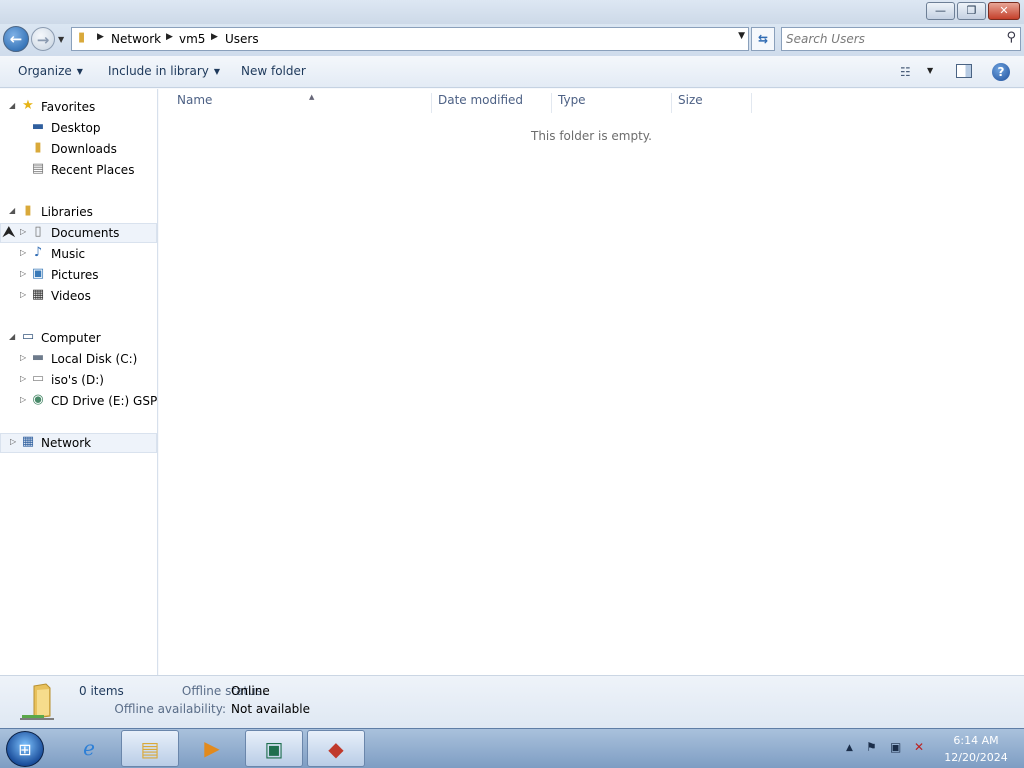 The height and width of the screenshot is (768, 1024). I want to click on show-hidden-icons-icon: ▲, so click(849, 748).